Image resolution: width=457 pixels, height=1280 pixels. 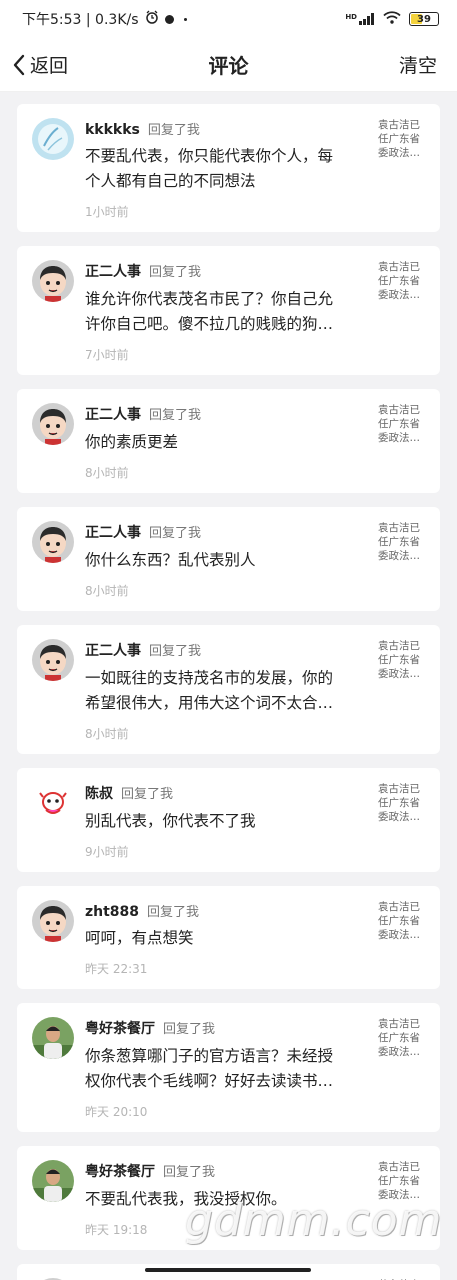 I want to click on back-label: 返回, so click(x=49, y=66).